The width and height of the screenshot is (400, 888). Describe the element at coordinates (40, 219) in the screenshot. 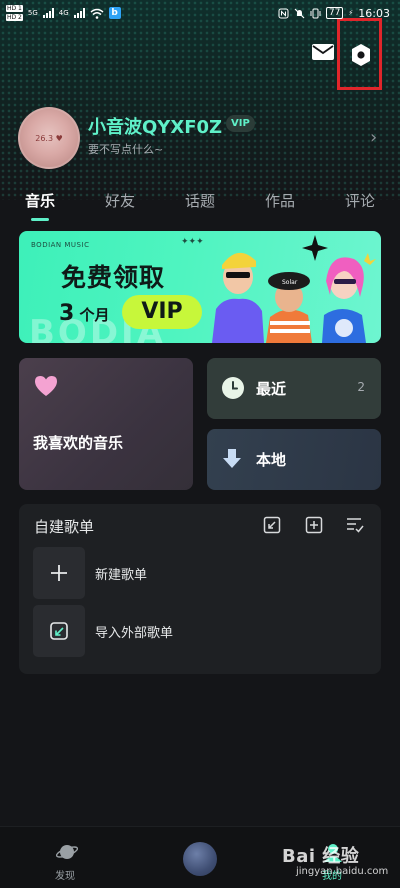

I see `active-tab-indicator` at that location.